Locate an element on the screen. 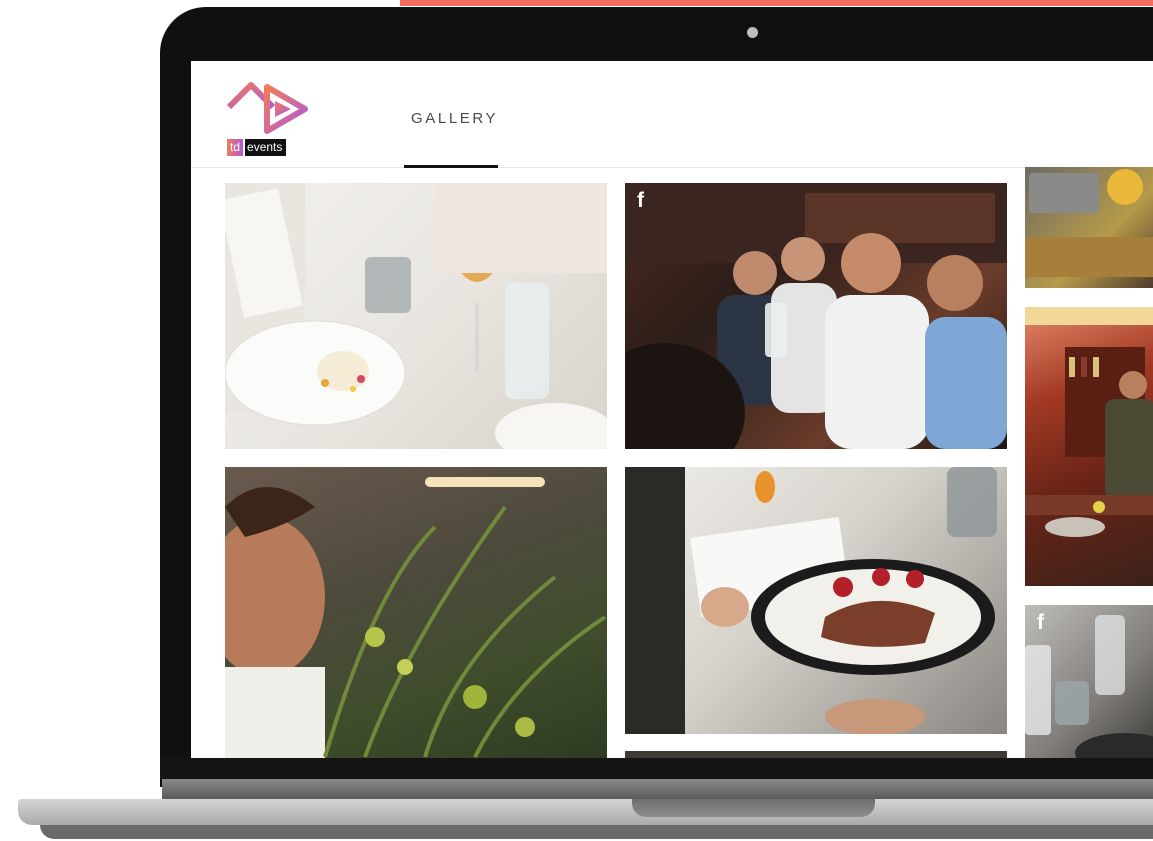 The image size is (1153, 841). table-glasses-illustration is located at coordinates (1089, 686).